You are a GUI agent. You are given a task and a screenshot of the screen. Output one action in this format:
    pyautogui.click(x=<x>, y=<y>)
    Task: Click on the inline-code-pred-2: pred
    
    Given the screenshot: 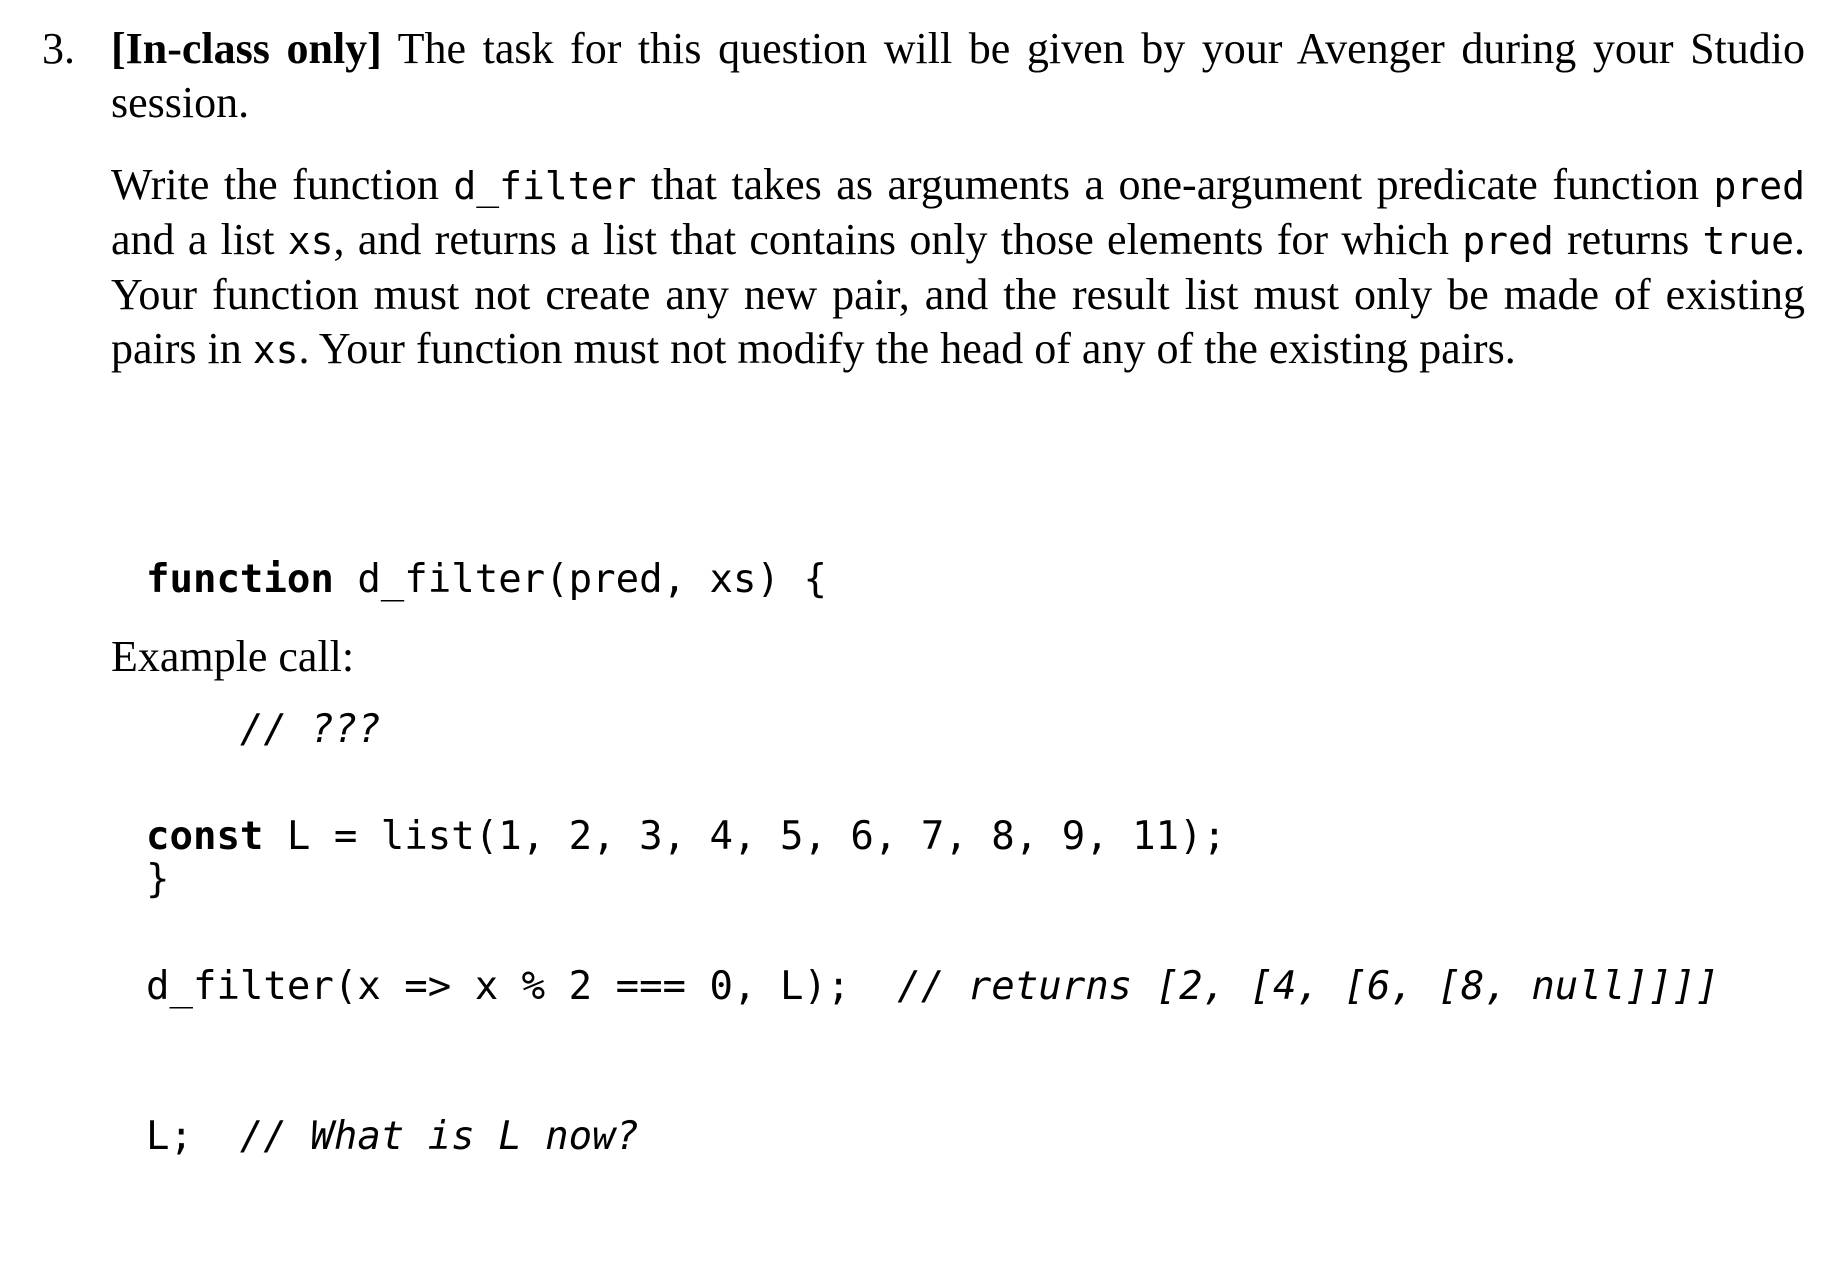 What is the action you would take?
    pyautogui.click(x=1508, y=241)
    